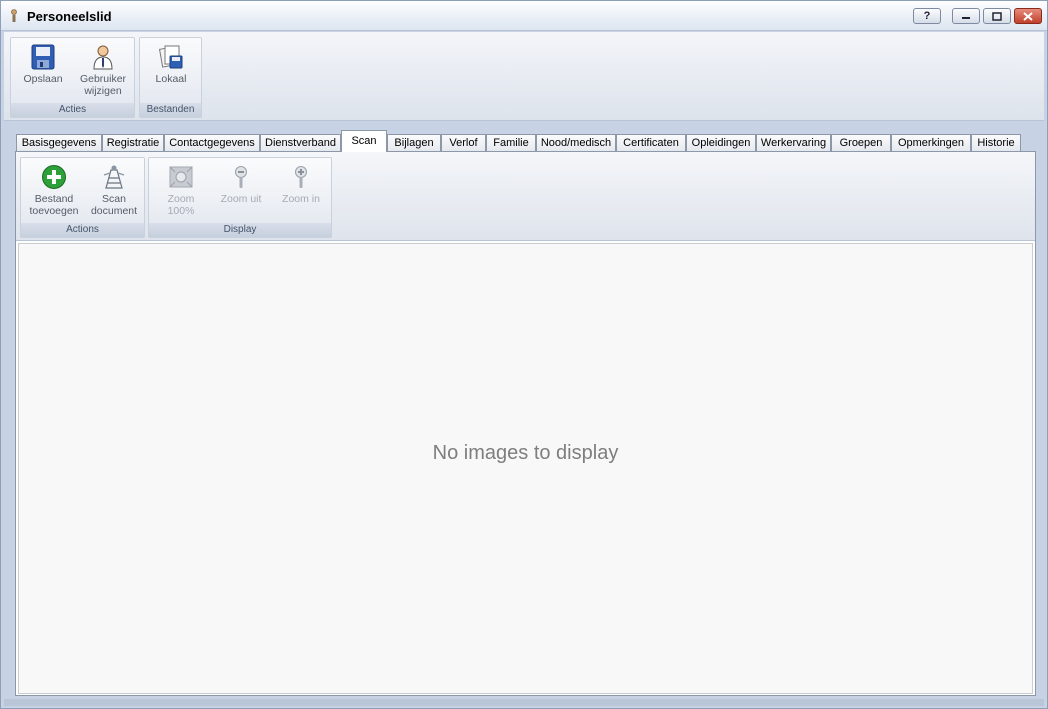  Describe the element at coordinates (114, 190) in the screenshot. I see `scan-document-button: Scan document` at that location.